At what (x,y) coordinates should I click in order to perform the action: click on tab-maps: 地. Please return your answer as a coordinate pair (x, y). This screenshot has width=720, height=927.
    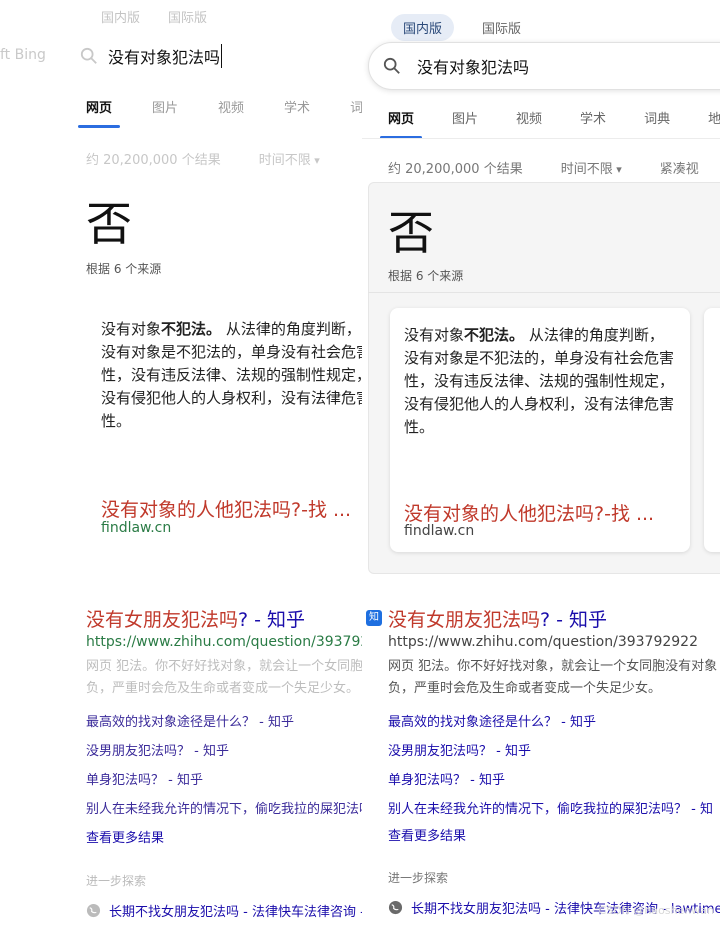
    Looking at the image, I should click on (714, 117).